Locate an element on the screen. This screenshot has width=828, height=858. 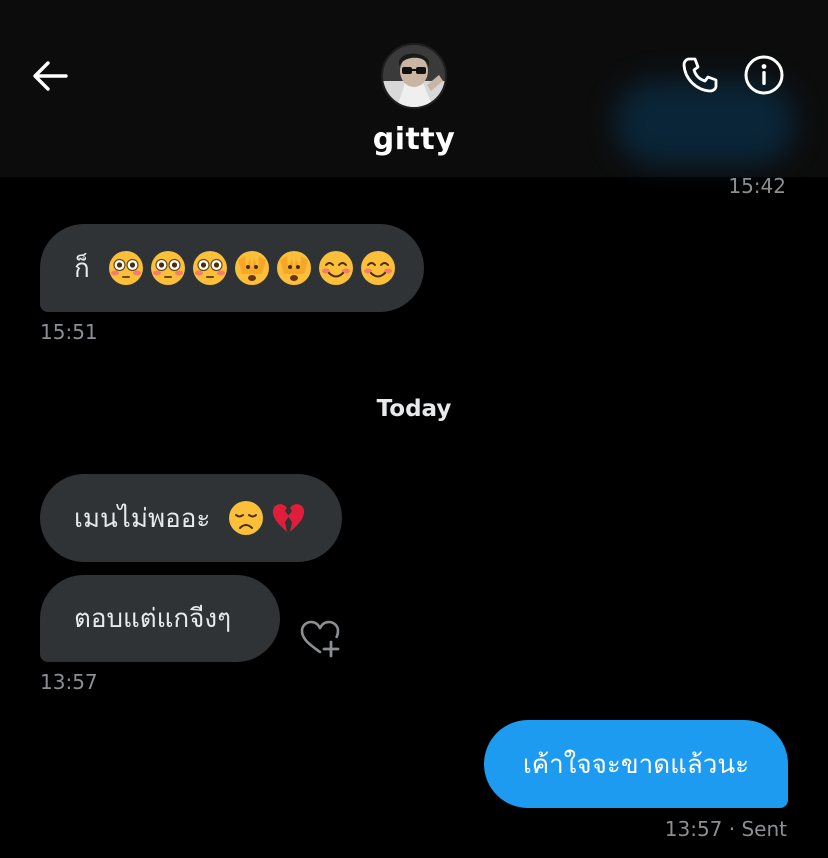
message-bubble-incoming: ตอบแต่แกจีงๆ is located at coordinates (160, 618).